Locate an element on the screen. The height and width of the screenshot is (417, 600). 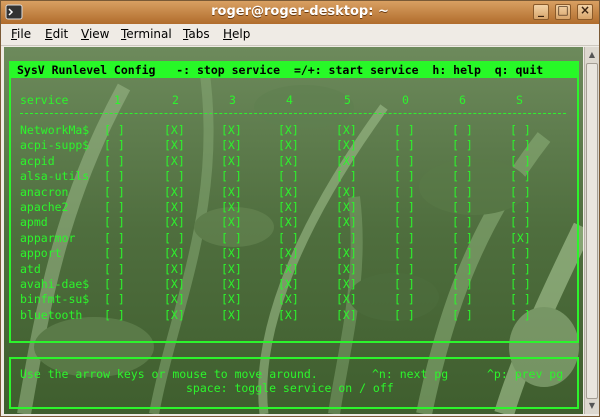
menu-view: View is located at coordinates (95, 34).